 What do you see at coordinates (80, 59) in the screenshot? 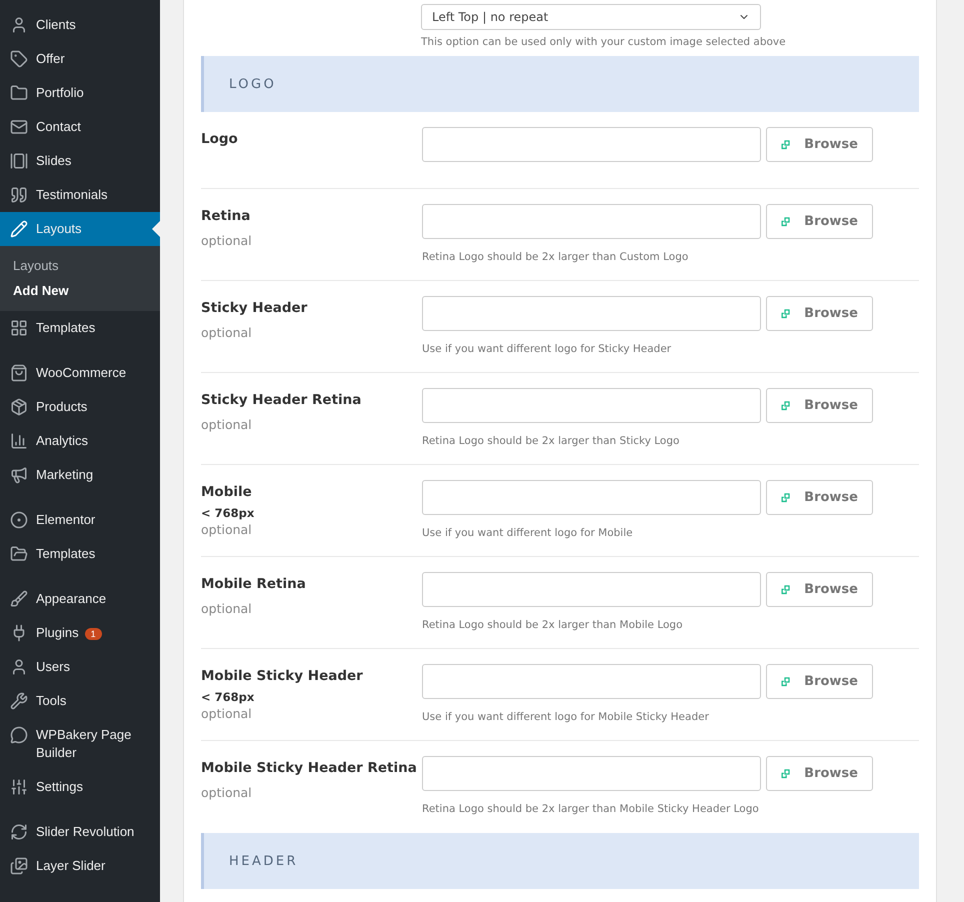
I see `sidebar-item: Offer` at bounding box center [80, 59].